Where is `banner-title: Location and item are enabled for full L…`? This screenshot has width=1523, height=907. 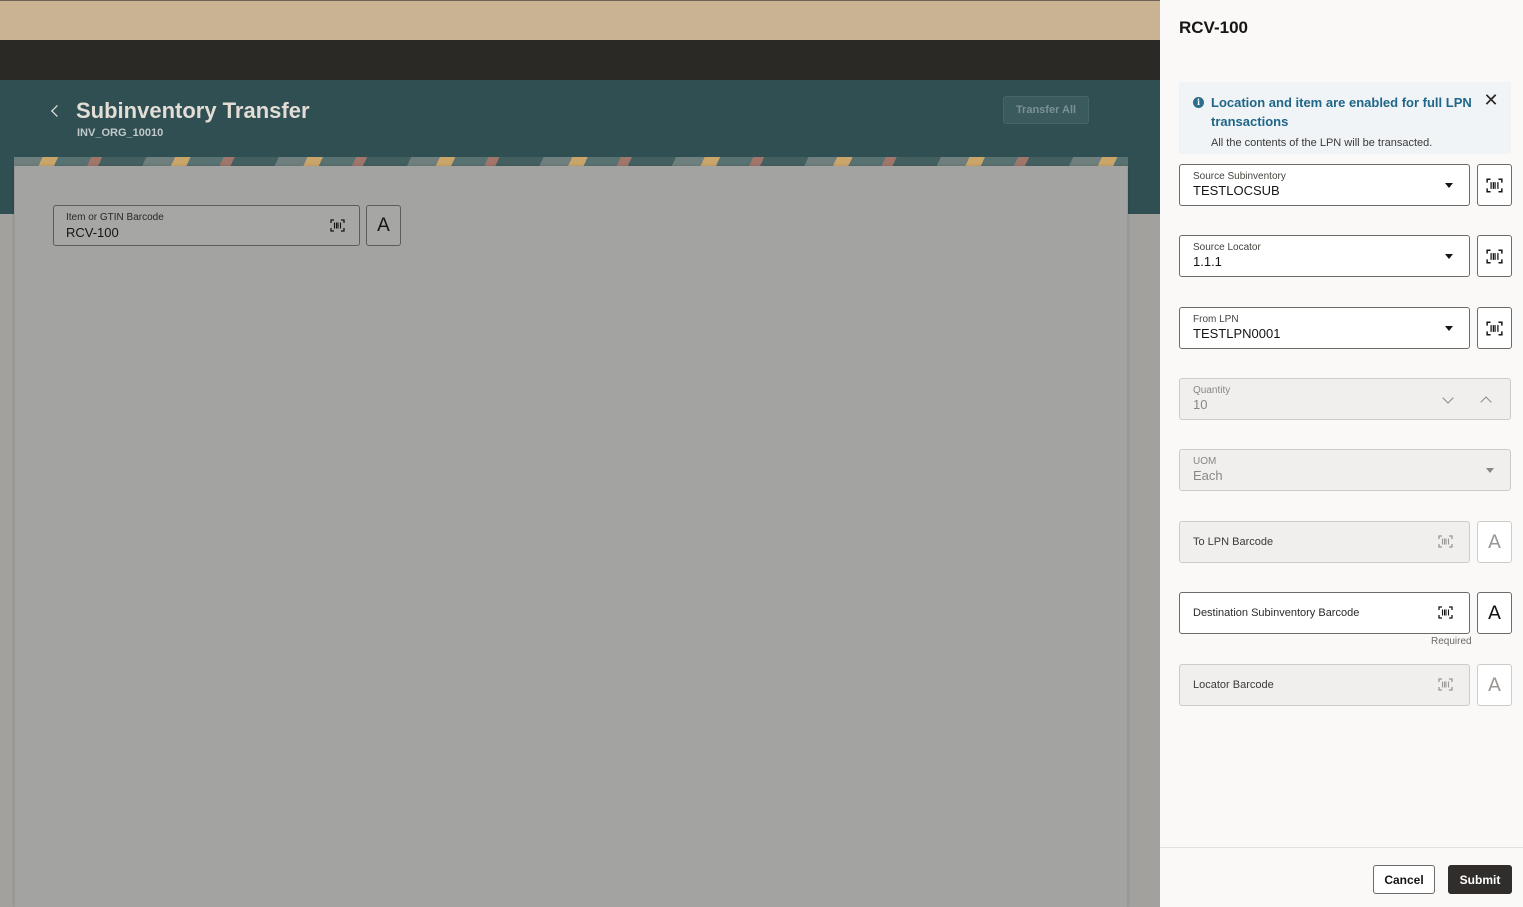
banner-title: Location and item are enabled for full L… is located at coordinates (1341, 112).